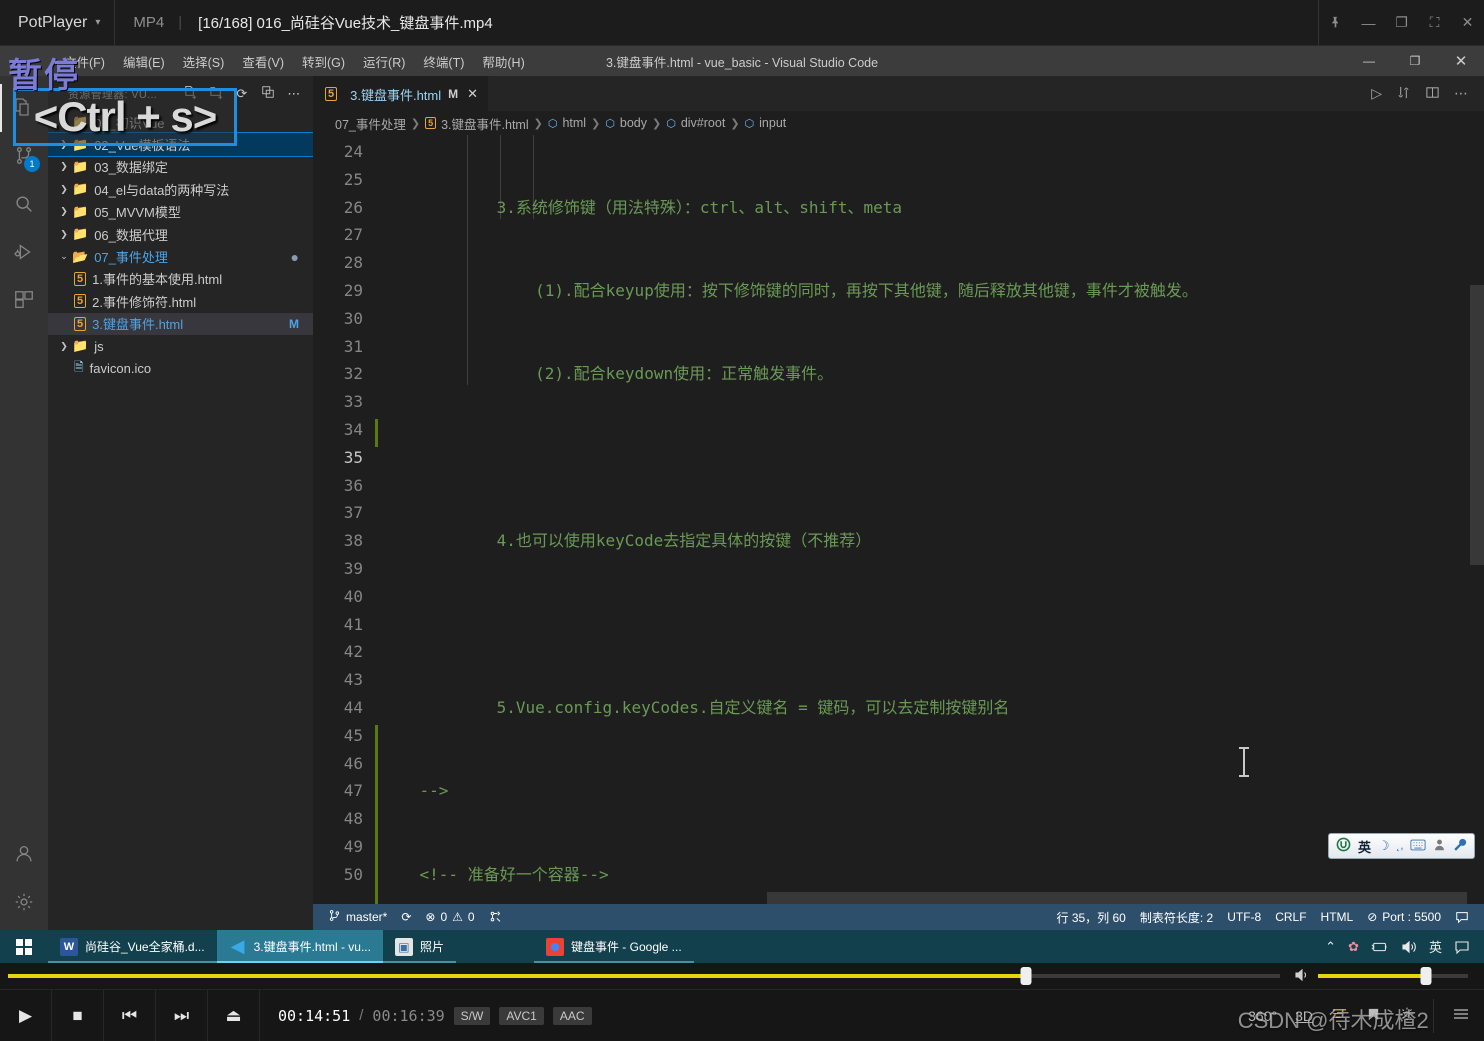 This screenshot has width=1484, height=1041. Describe the element at coordinates (263, 61) in the screenshot. I see `menu-view: 查看(V)` at that location.